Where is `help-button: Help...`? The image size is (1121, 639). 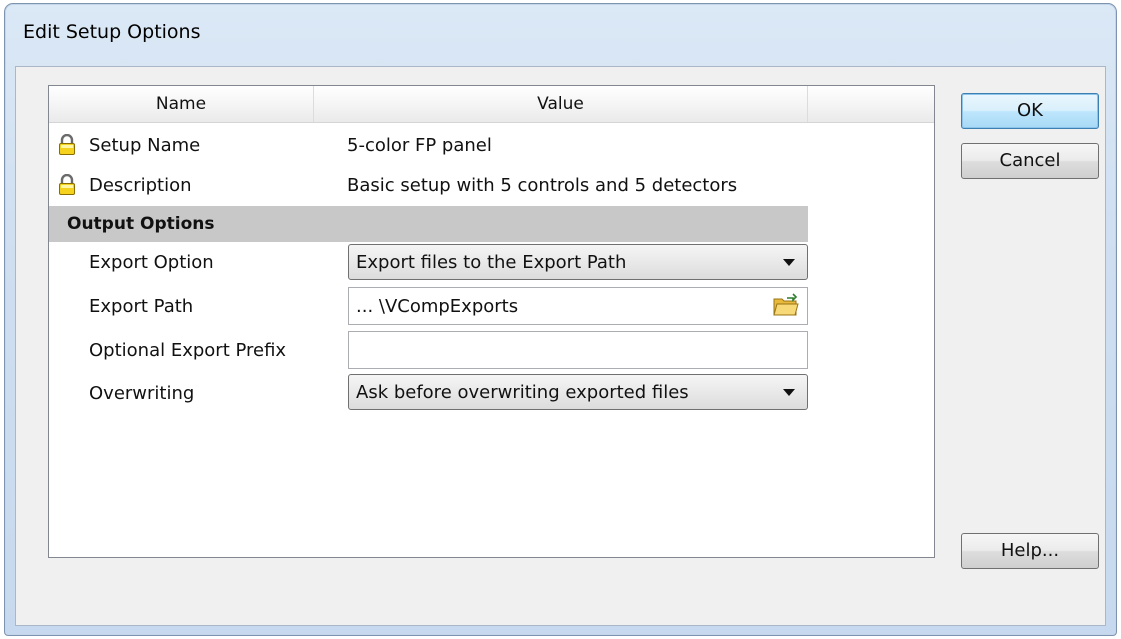 help-button: Help... is located at coordinates (1030, 551).